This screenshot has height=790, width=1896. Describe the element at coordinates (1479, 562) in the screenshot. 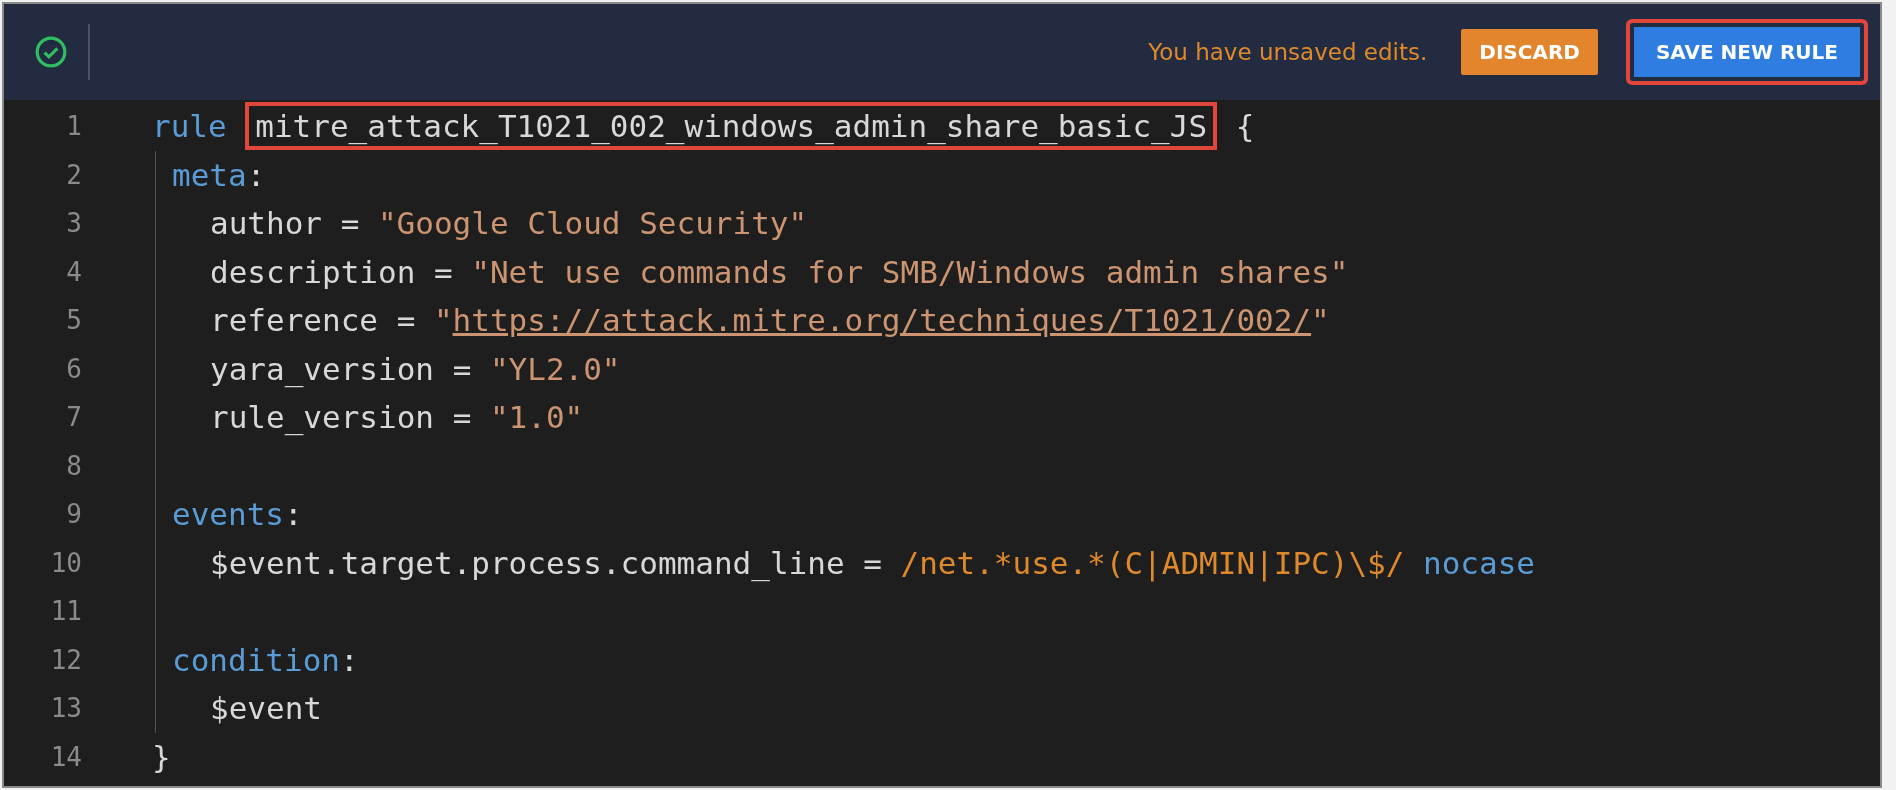

I see `keyword-text: nocase` at that location.